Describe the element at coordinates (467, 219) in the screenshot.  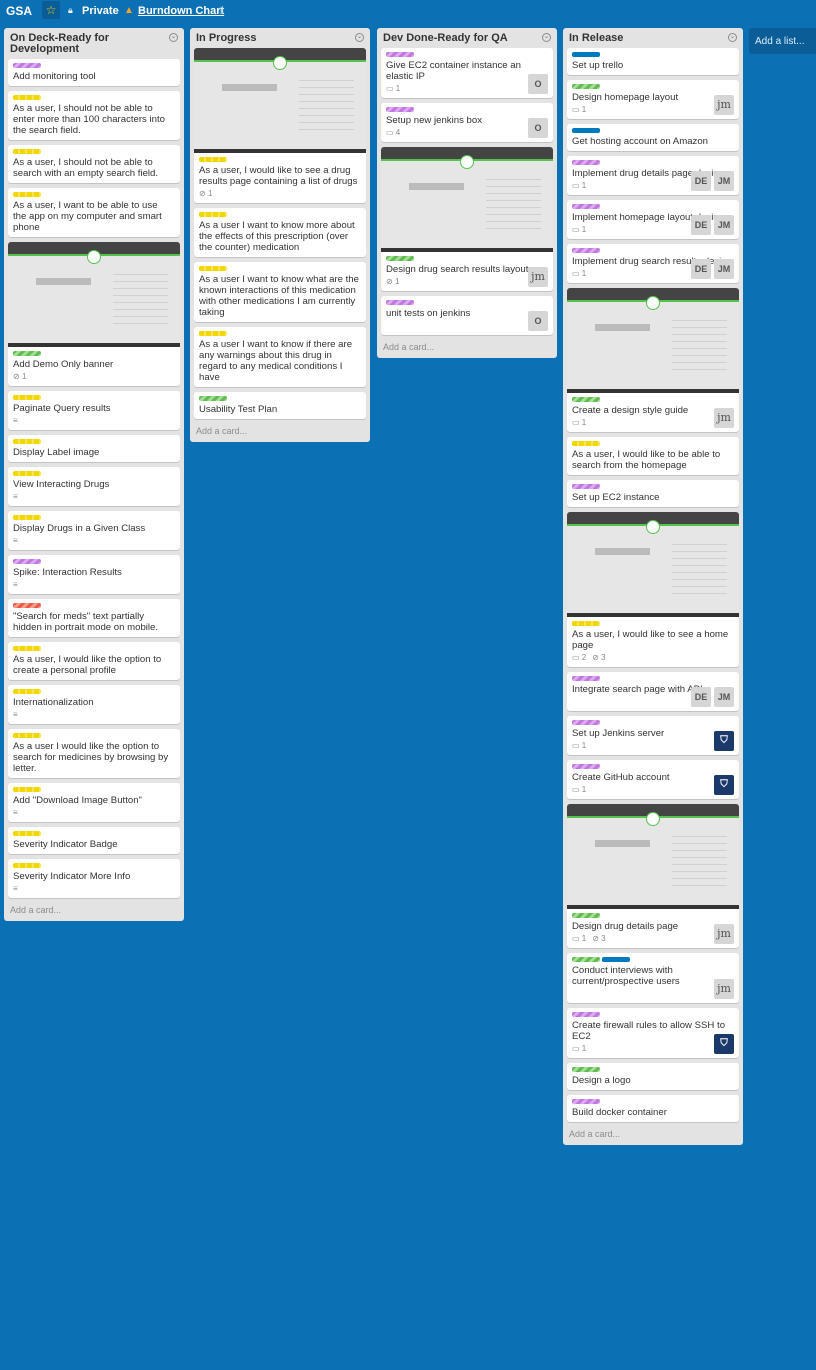
I see `card: Design drug search results layout ⊘ 1 jm` at that location.